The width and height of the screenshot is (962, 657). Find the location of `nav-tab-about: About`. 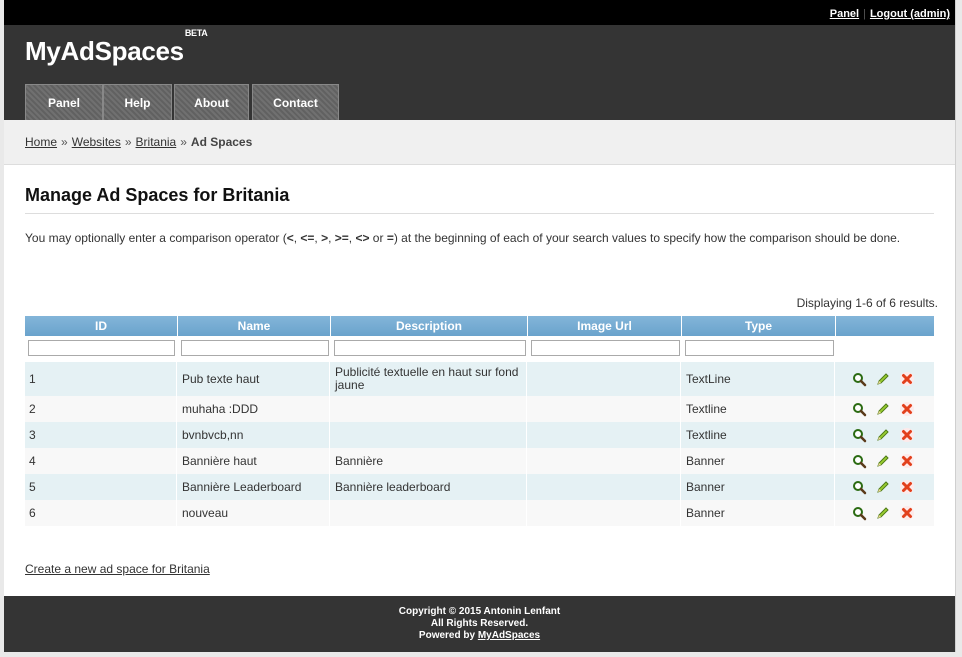

nav-tab-about: About is located at coordinates (211, 102).